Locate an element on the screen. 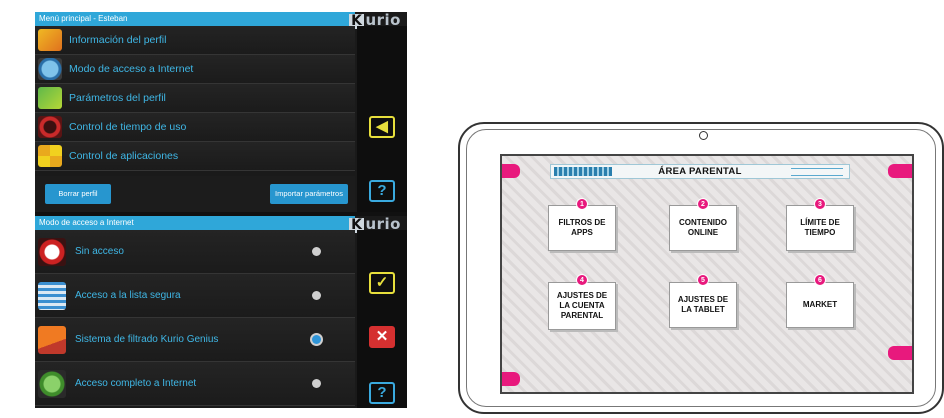 The image size is (944, 418). tile-number-badge: 3 is located at coordinates (820, 204).